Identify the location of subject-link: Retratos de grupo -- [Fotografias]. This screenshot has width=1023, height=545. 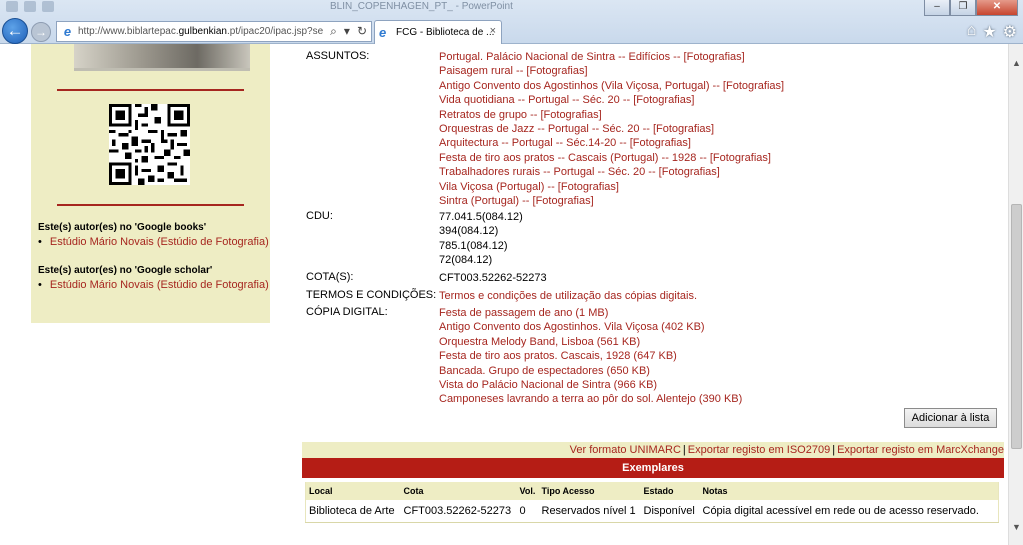
(611, 115).